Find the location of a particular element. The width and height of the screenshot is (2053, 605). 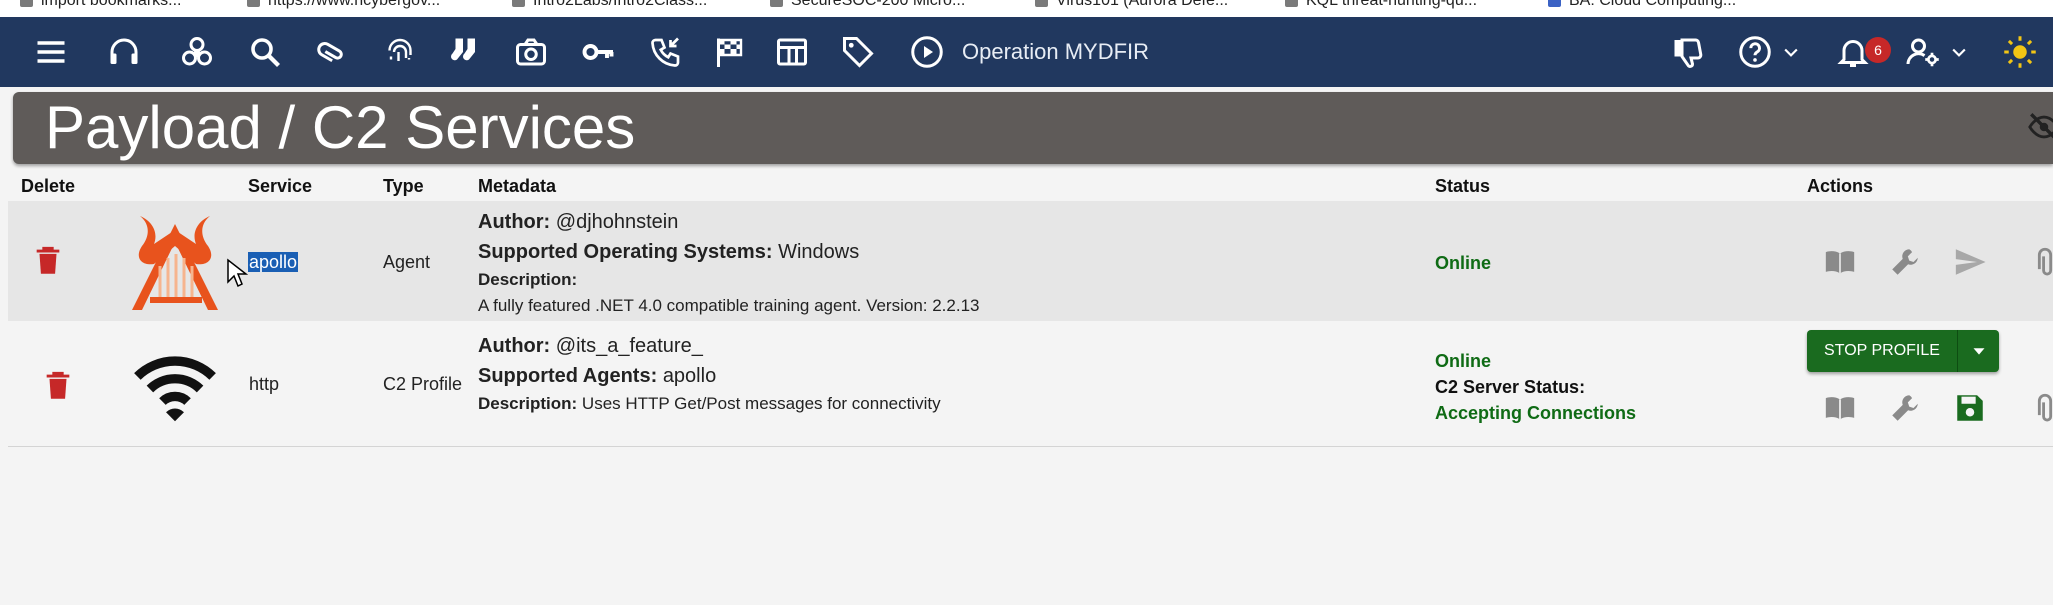

stop-profile-button: STOP PROFILE is located at coordinates (1903, 351).